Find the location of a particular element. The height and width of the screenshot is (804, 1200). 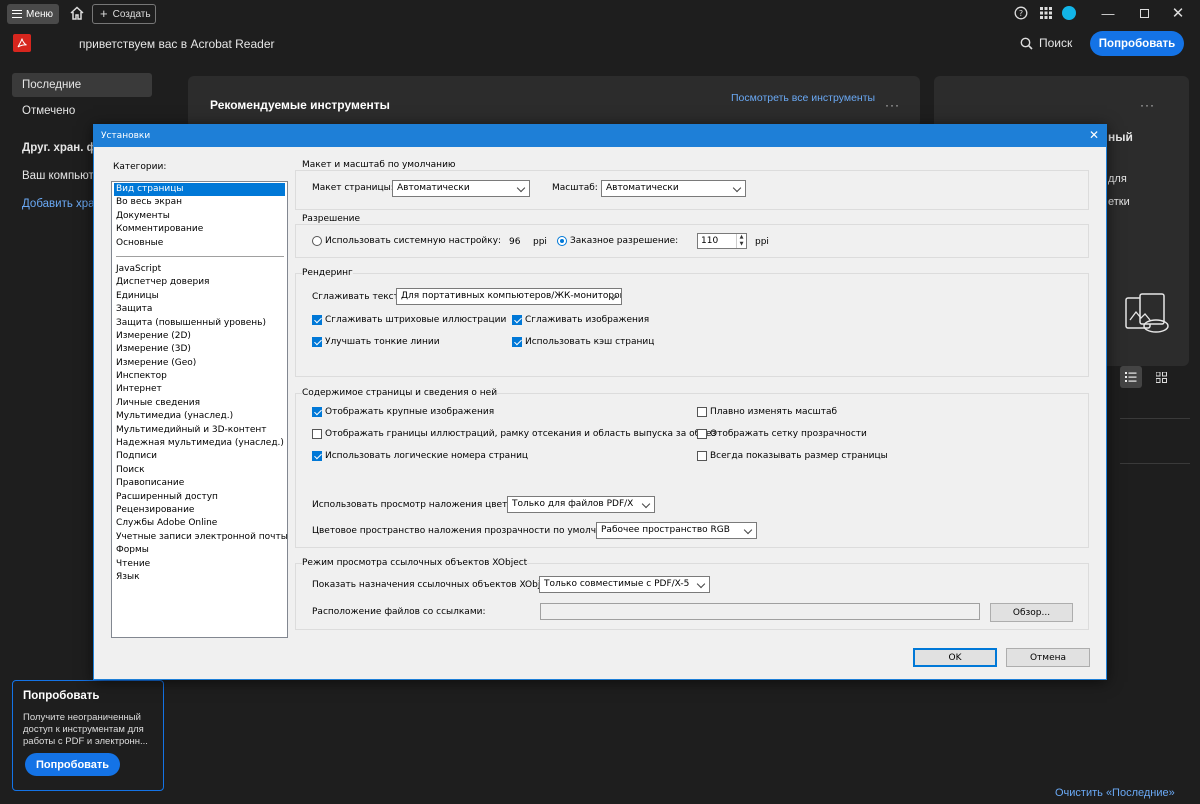

custom-resolution-stepper: 110 ▲ ▼ is located at coordinates (722, 241).